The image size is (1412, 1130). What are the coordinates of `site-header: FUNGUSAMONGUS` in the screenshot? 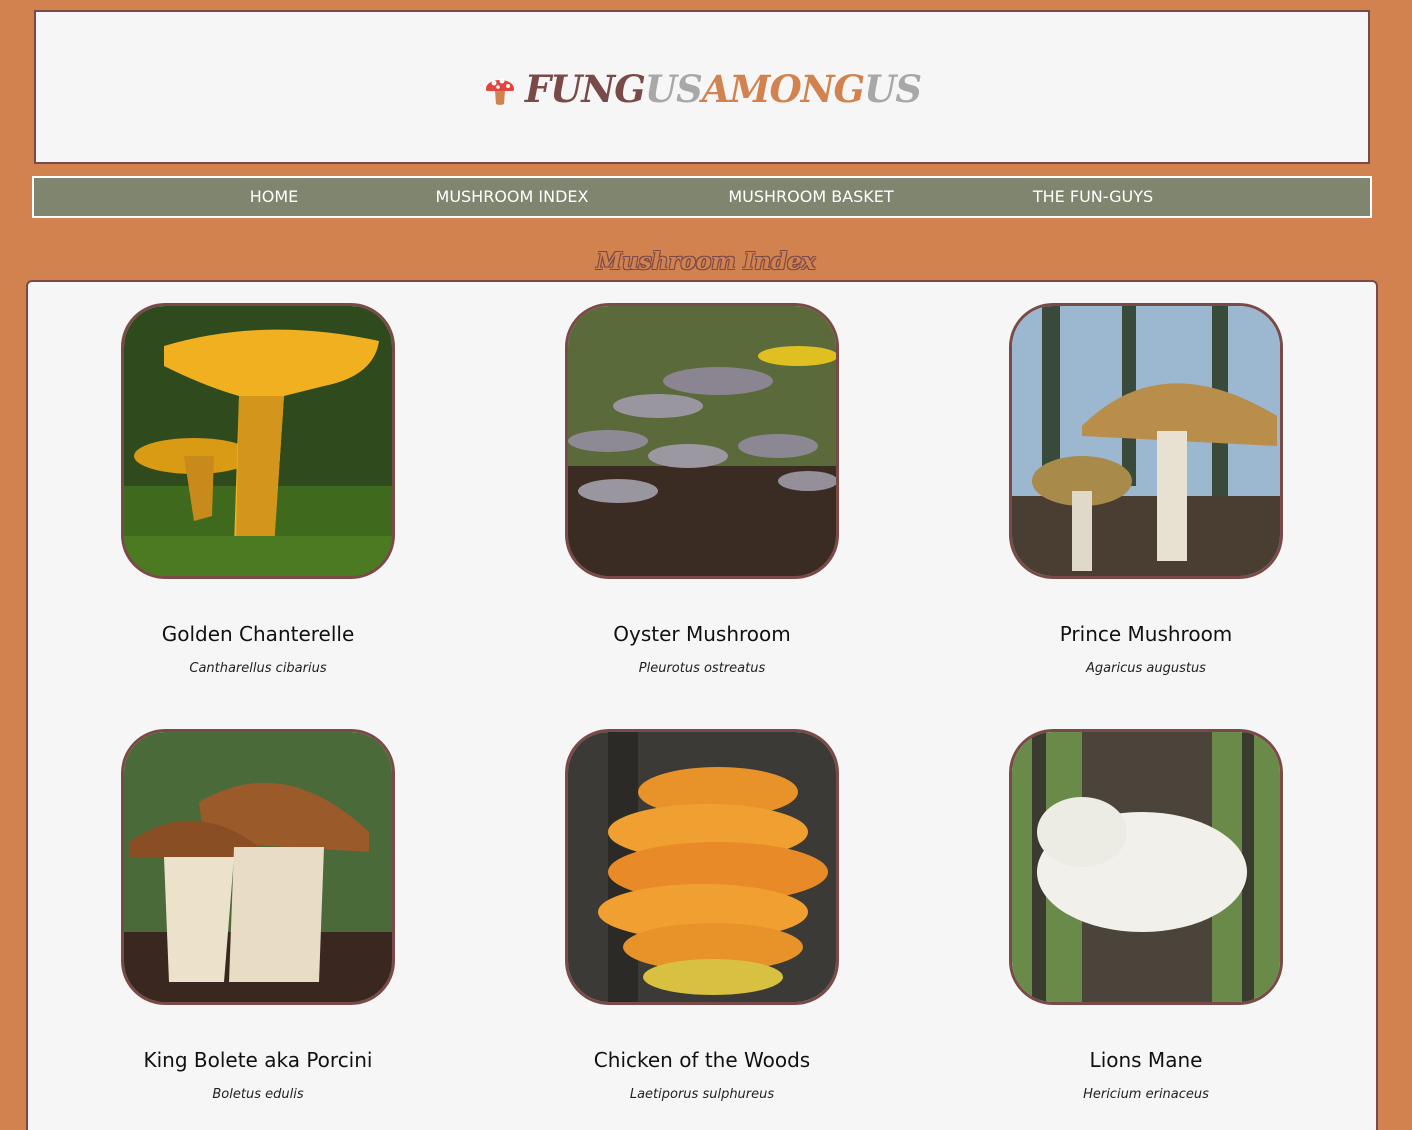 It's located at (702, 87).